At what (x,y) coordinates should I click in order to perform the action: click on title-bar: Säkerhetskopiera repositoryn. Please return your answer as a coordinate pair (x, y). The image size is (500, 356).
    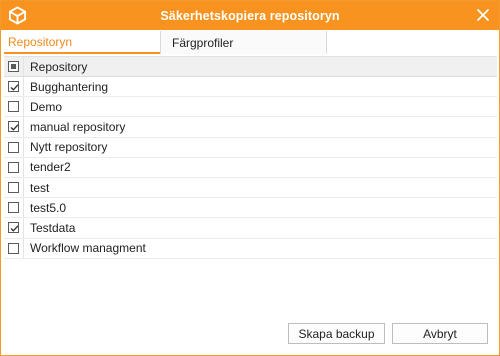
    Looking at the image, I should click on (250, 15).